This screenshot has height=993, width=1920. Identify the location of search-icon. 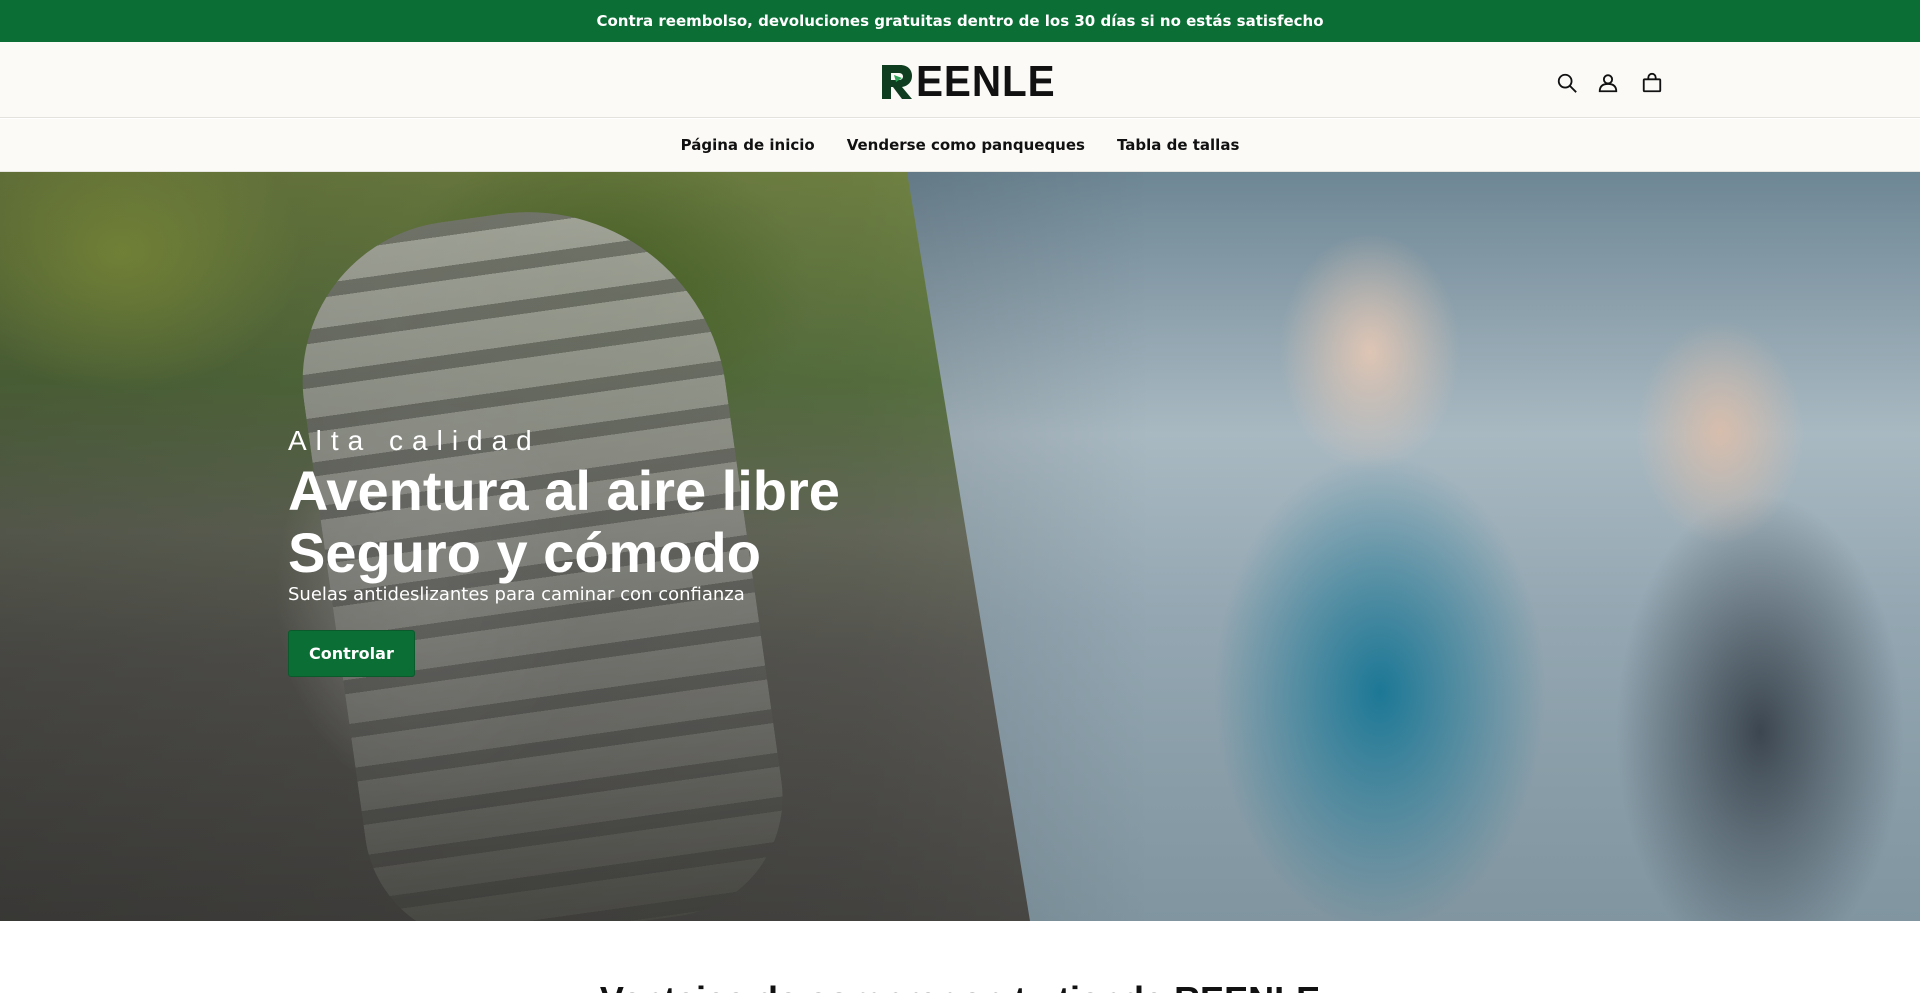
(1567, 83).